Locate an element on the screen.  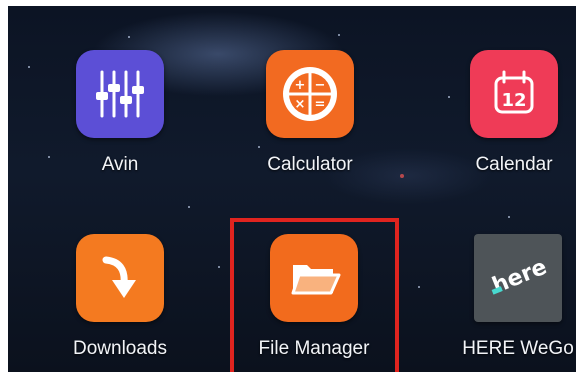
download-arrow-icon is located at coordinates (119, 277).